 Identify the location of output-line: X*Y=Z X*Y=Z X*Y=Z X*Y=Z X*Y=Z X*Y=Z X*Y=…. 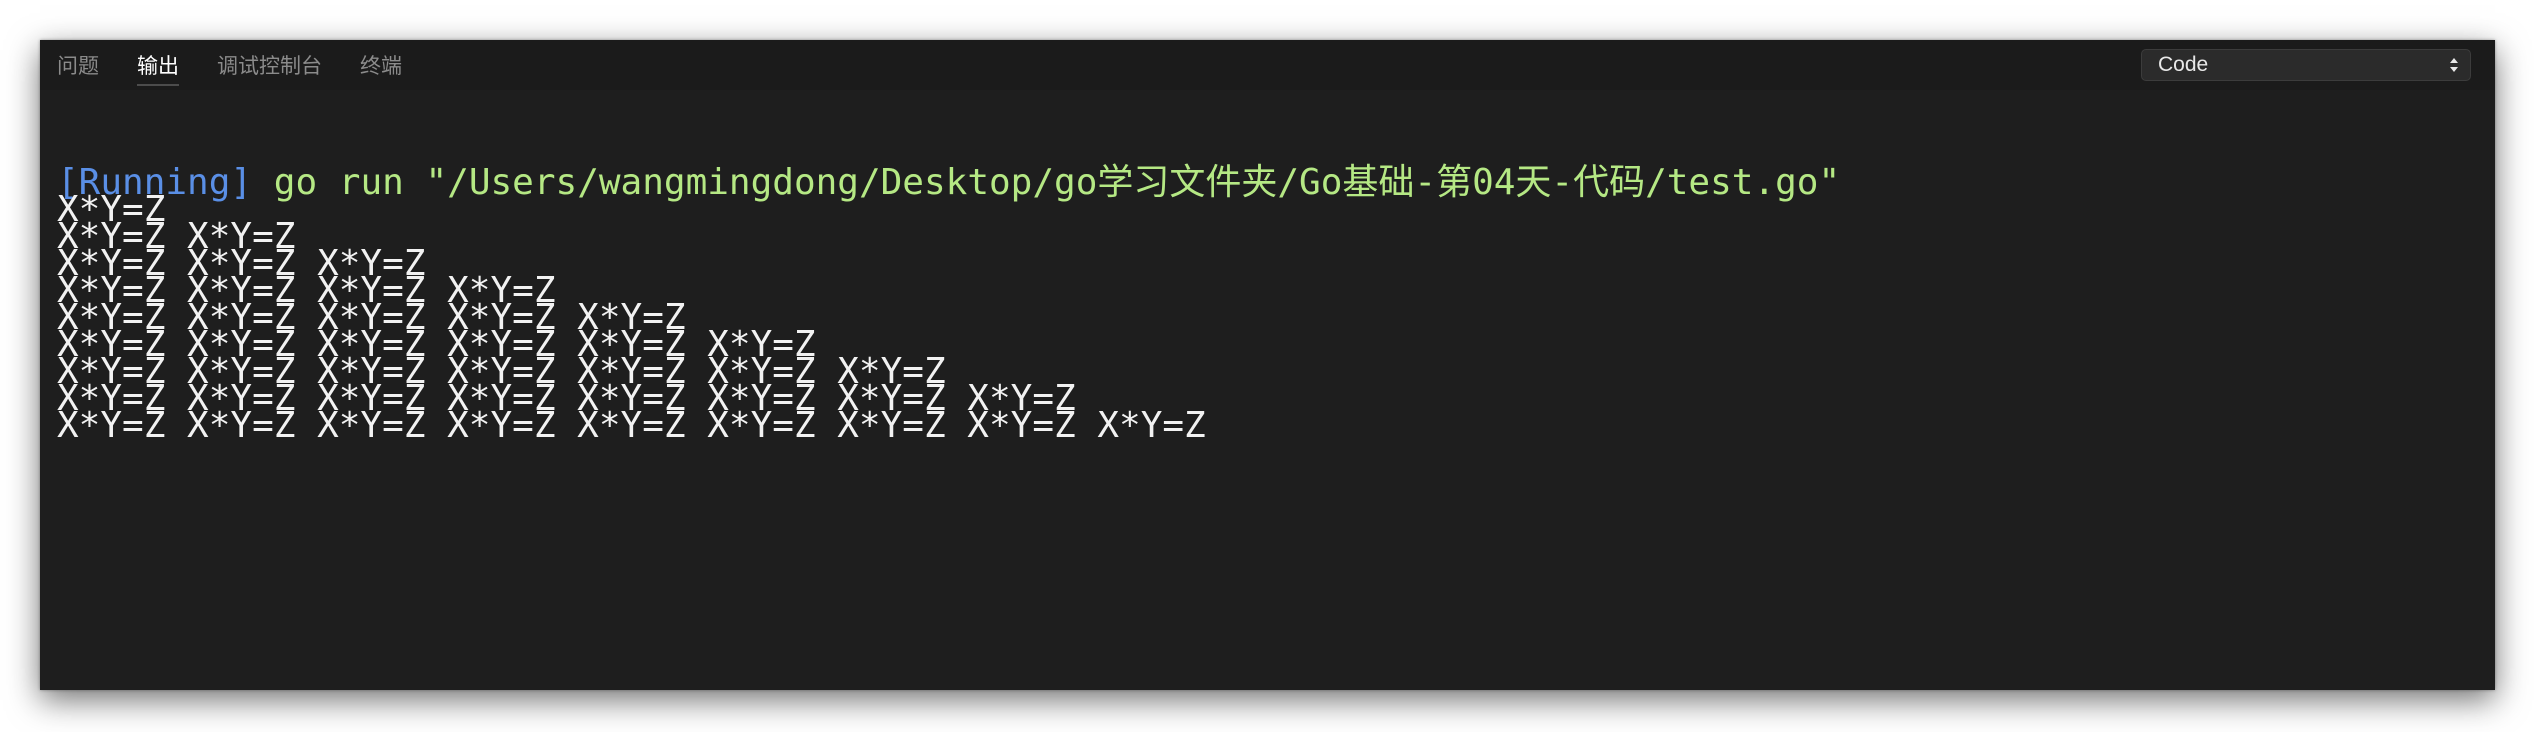
(631, 425).